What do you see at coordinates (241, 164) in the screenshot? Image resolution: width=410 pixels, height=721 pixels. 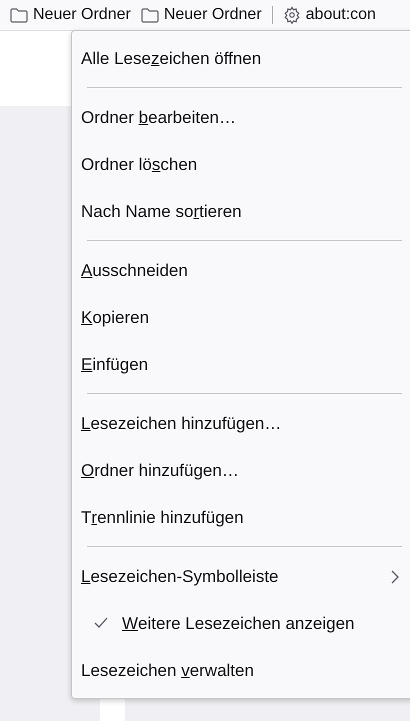 I see `menu-item: Ordner löschen` at bounding box center [241, 164].